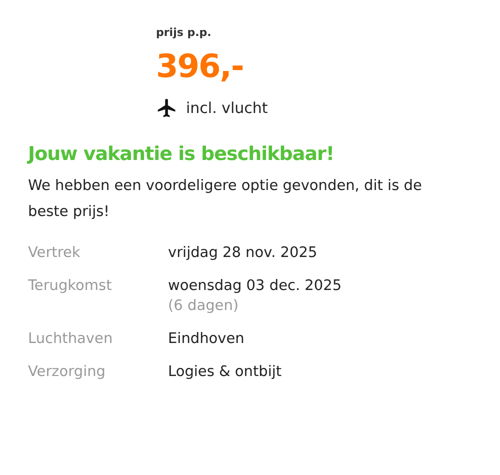 Image resolution: width=500 pixels, height=475 pixels. What do you see at coordinates (255, 286) in the screenshot?
I see `detail-value: woensdag 03 dec. 2025` at bounding box center [255, 286].